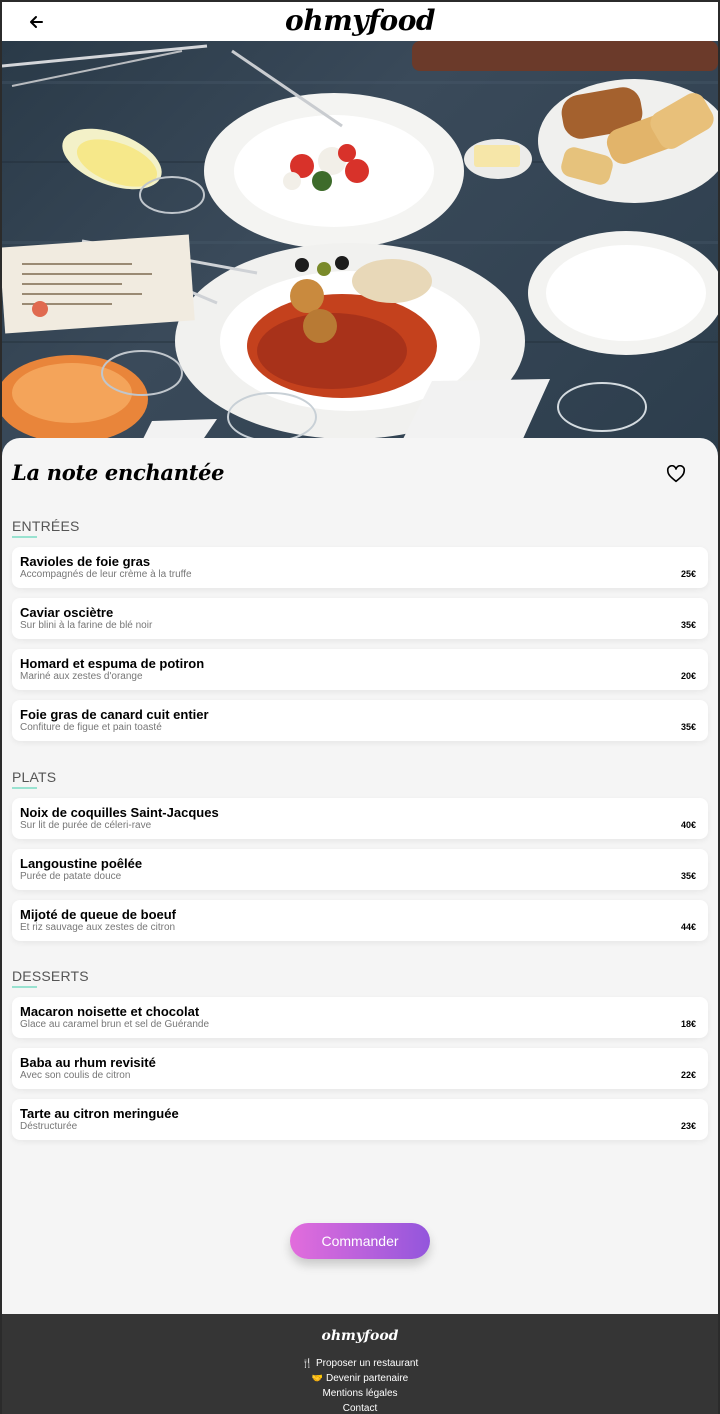 Image resolution: width=720 pixels, height=1414 pixels. I want to click on dish-description: Déstructurée, so click(49, 1126).